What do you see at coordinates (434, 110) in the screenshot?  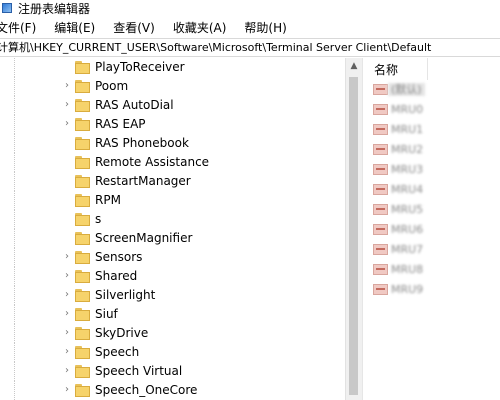 I see `value-row: MRU0` at bounding box center [434, 110].